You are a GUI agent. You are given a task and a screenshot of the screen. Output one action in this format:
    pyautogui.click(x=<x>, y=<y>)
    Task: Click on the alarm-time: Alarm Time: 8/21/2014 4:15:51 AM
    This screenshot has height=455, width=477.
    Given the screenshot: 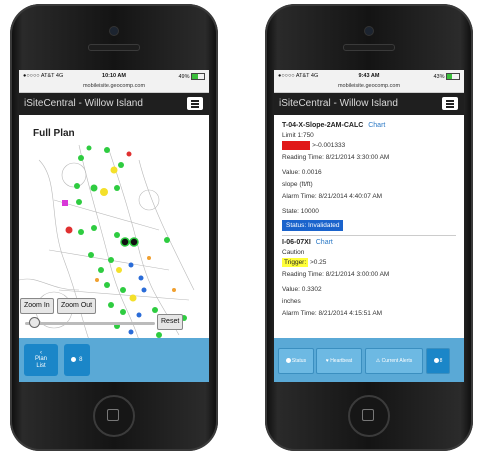 What is the action you would take?
    pyautogui.click(x=332, y=313)
    